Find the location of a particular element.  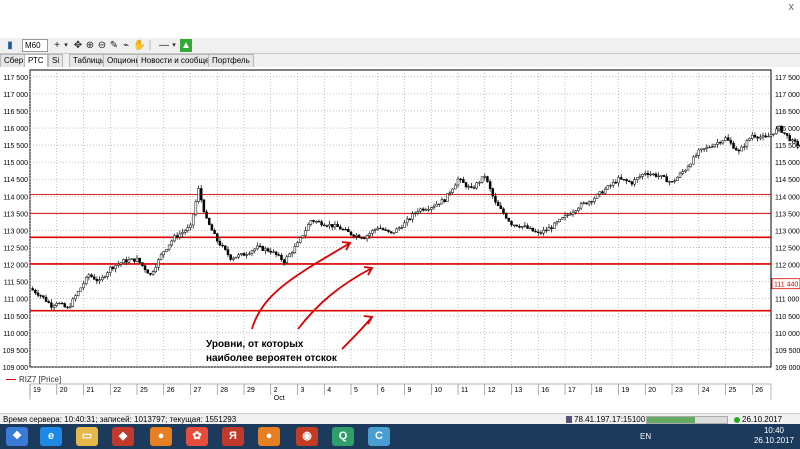

quik-q-icon: Q is located at coordinates (343, 436).